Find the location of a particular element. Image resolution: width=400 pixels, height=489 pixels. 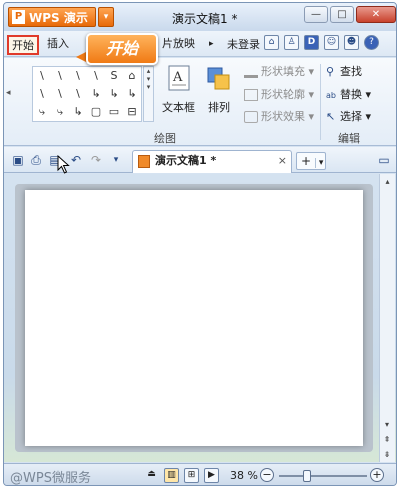

window-icon: ⌂ is located at coordinates (271, 42).